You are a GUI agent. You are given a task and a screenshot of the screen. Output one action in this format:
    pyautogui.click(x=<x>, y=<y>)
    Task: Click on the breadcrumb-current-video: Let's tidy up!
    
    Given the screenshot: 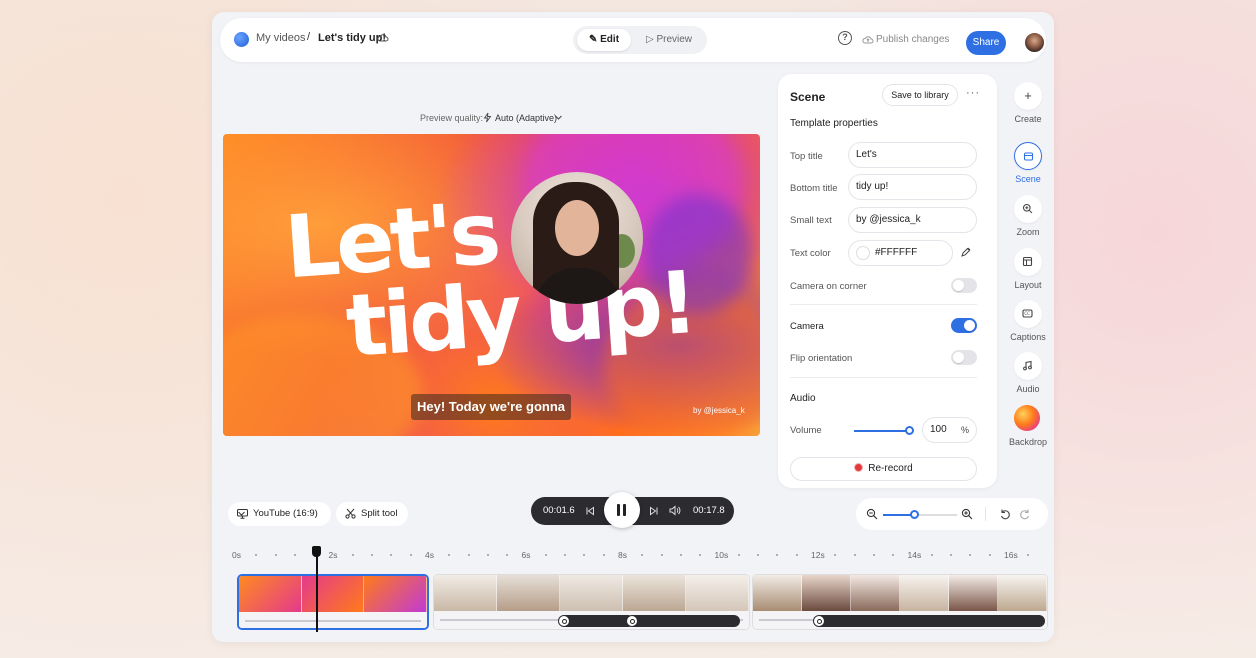 What is the action you would take?
    pyautogui.click(x=352, y=38)
    